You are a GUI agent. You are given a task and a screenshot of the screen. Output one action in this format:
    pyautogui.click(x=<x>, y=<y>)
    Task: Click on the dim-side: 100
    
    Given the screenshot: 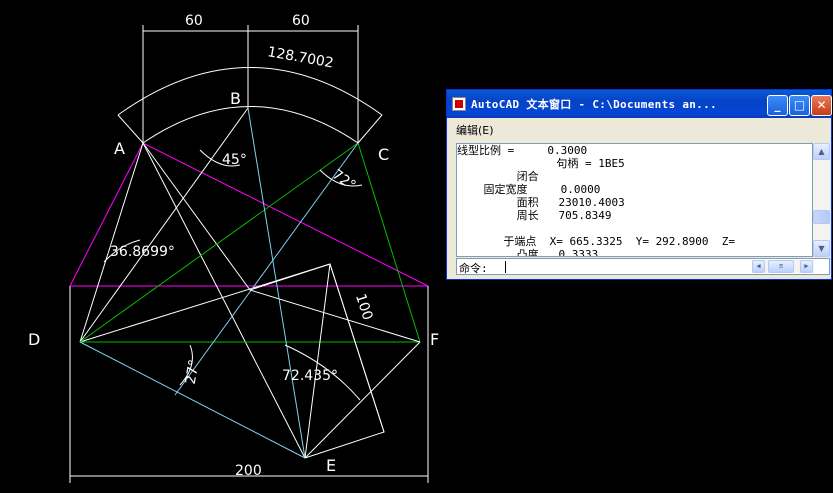 What is the action you would take?
    pyautogui.click(x=363, y=307)
    